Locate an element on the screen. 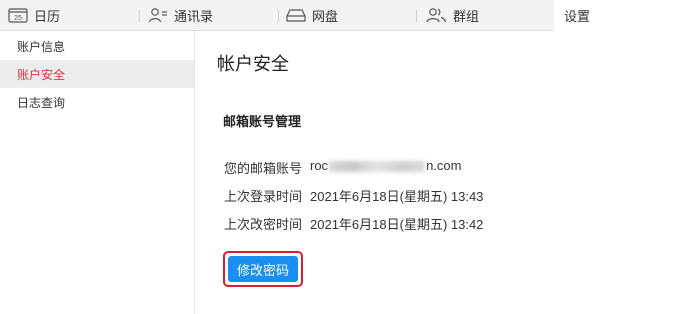 Image resolution: width=693 pixels, height=314 pixels. tab-label: 通讯录 is located at coordinates (194, 16).